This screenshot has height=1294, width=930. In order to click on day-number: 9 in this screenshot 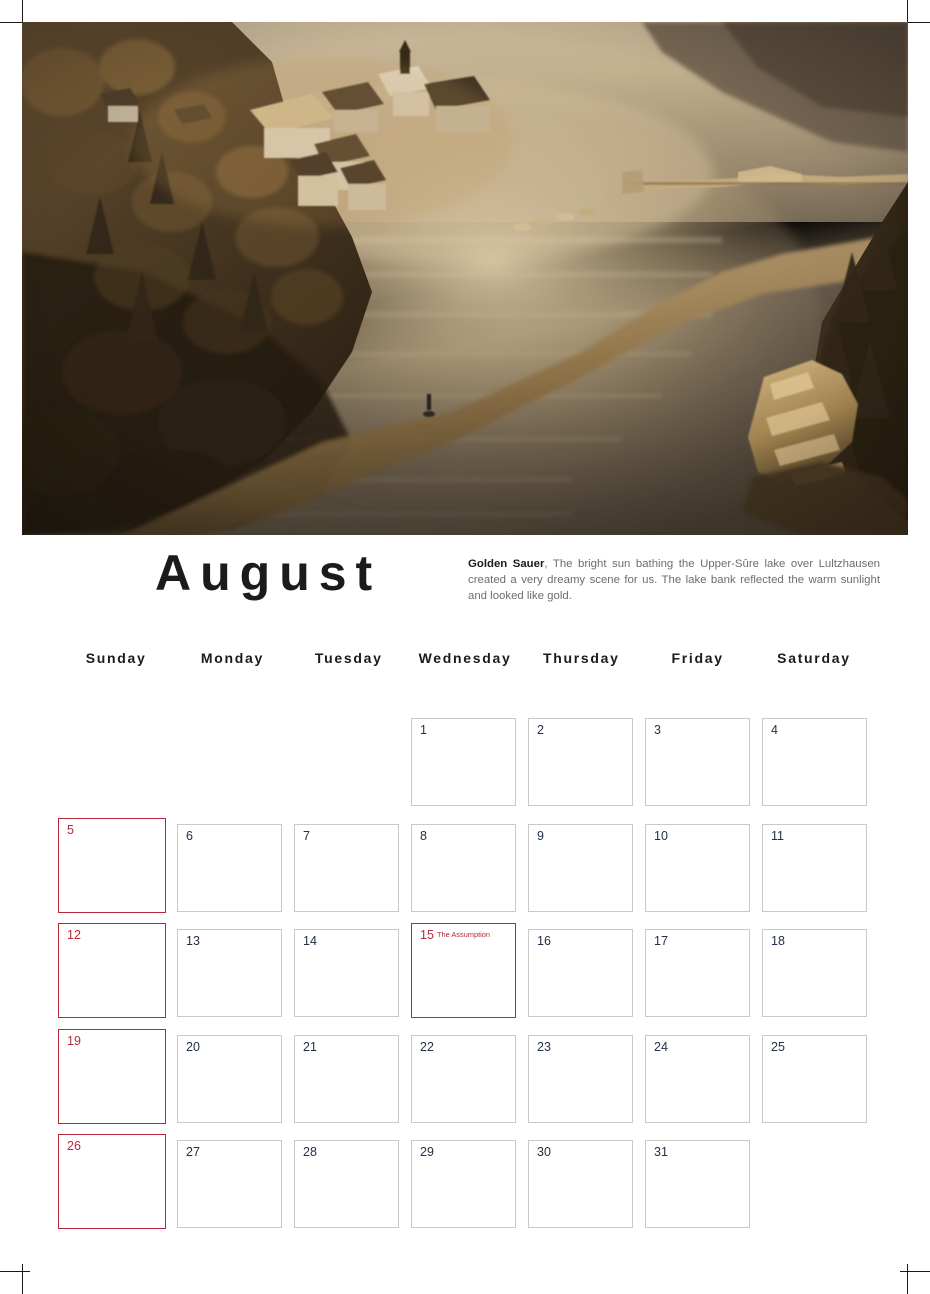, I will do `click(540, 835)`.